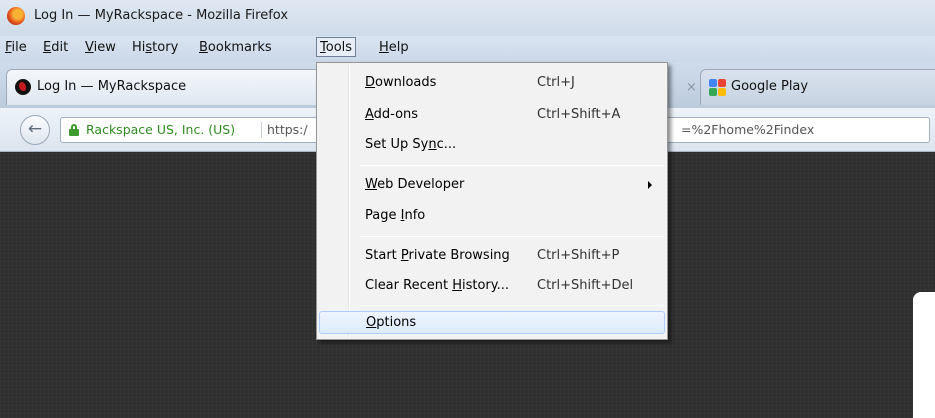 This screenshot has width=935, height=418. What do you see at coordinates (287, 129) in the screenshot?
I see `url-text-start: https:/` at bounding box center [287, 129].